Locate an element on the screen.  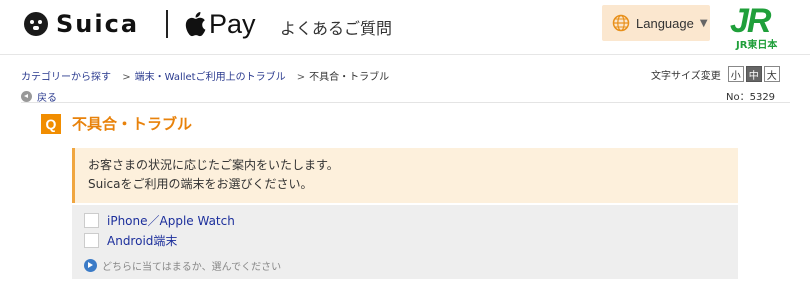
font-size-switcher: 文字サイズ変更 小 中 大 is located at coordinates (715, 74).